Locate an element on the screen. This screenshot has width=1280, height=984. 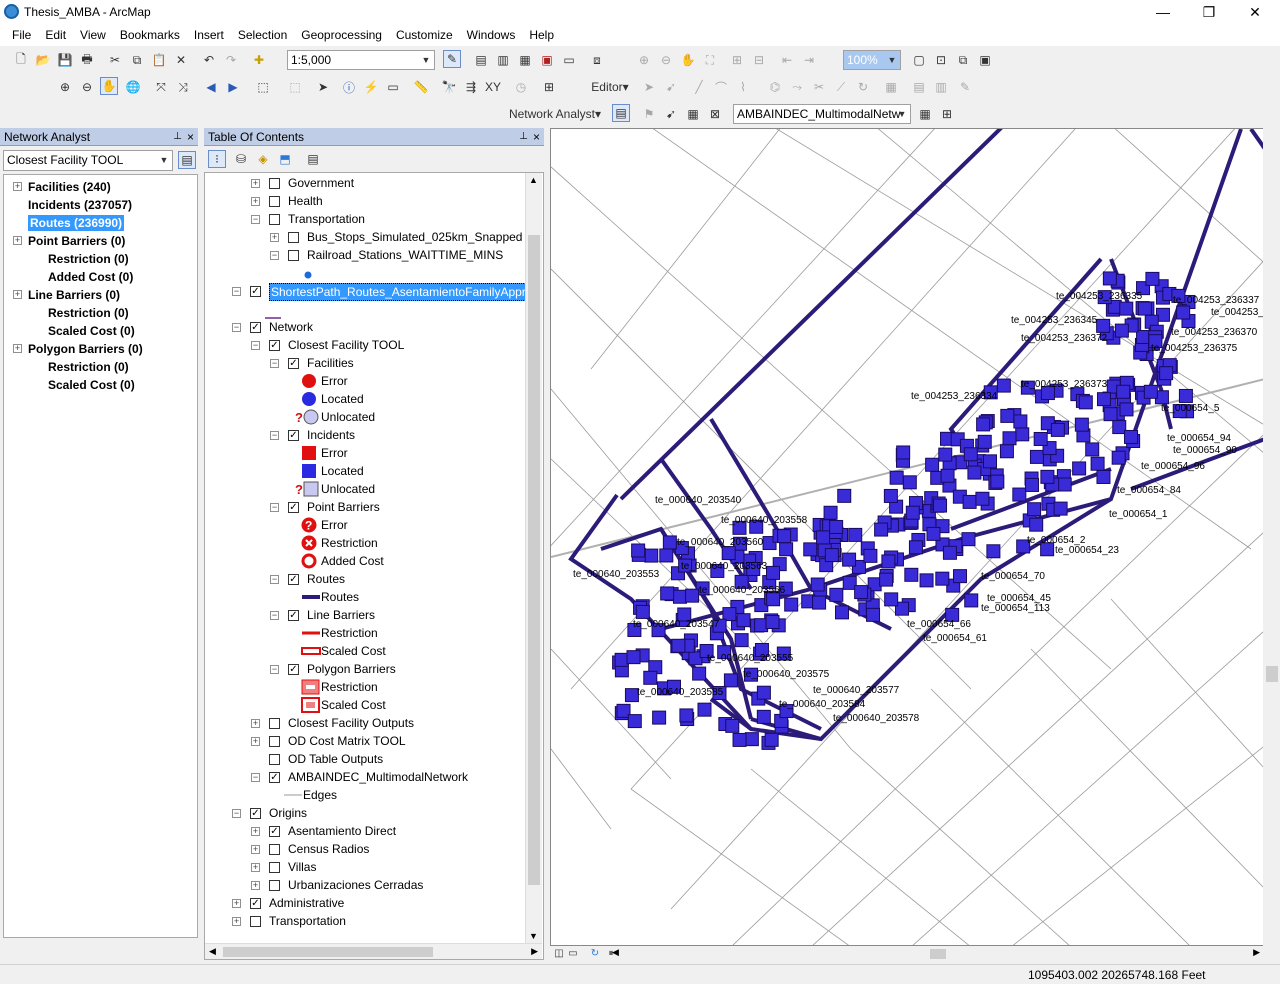
arctoolbox-icon: ▣ is located at coordinates (547, 60).